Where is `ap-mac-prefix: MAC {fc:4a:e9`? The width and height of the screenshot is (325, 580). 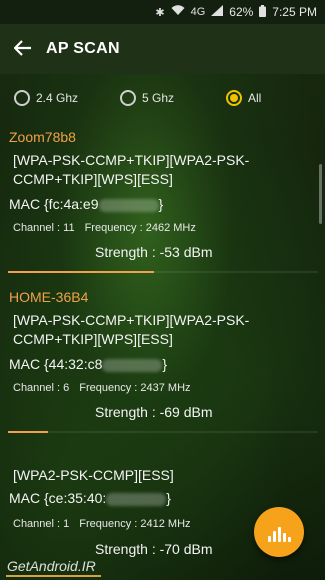 ap-mac-prefix: MAC {fc:4a:e9 is located at coordinates (54, 204).